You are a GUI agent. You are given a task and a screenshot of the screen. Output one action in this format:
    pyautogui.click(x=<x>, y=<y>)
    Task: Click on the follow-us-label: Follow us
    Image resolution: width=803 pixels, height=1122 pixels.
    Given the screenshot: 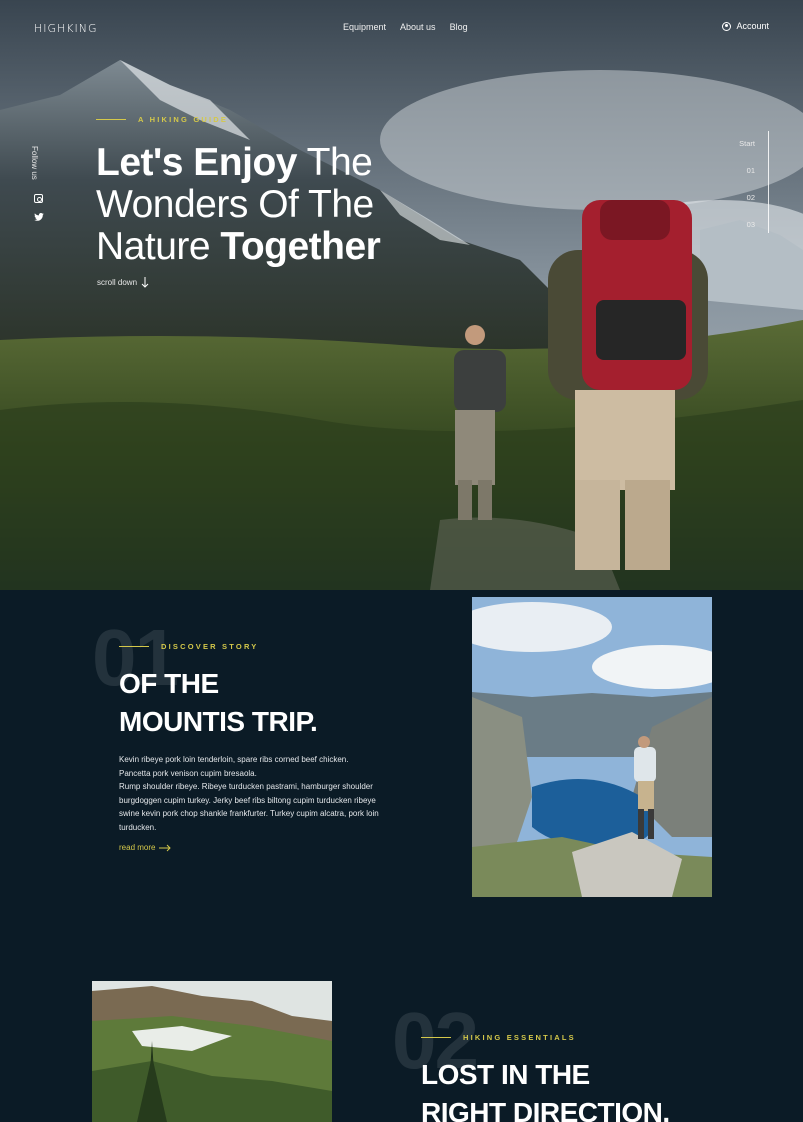 What is the action you would take?
    pyautogui.click(x=34, y=163)
    